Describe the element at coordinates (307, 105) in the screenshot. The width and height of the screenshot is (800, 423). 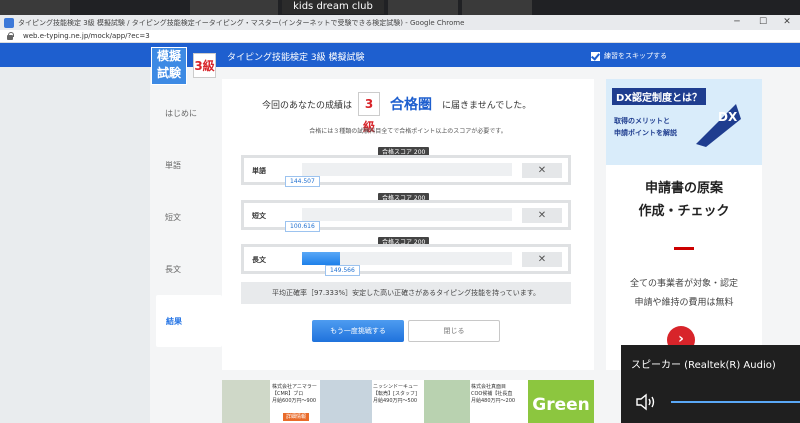
I see `headline-prefix: 今回のあなたの成績は` at that location.